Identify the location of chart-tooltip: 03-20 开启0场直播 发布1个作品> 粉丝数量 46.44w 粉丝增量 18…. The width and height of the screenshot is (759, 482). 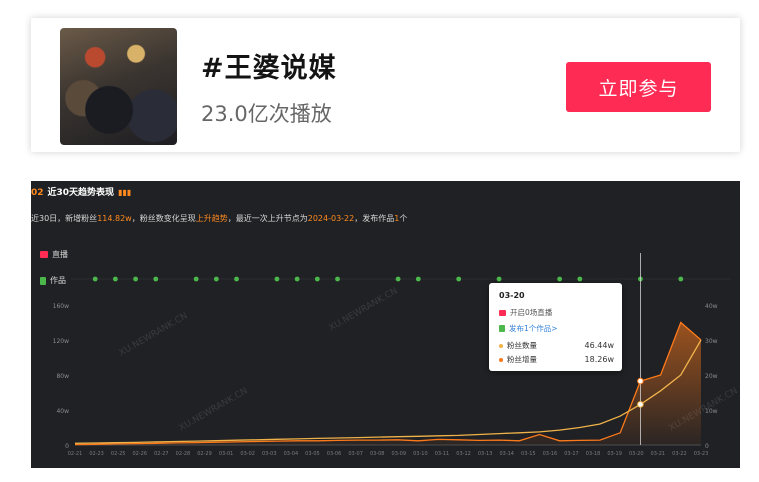
(555, 327).